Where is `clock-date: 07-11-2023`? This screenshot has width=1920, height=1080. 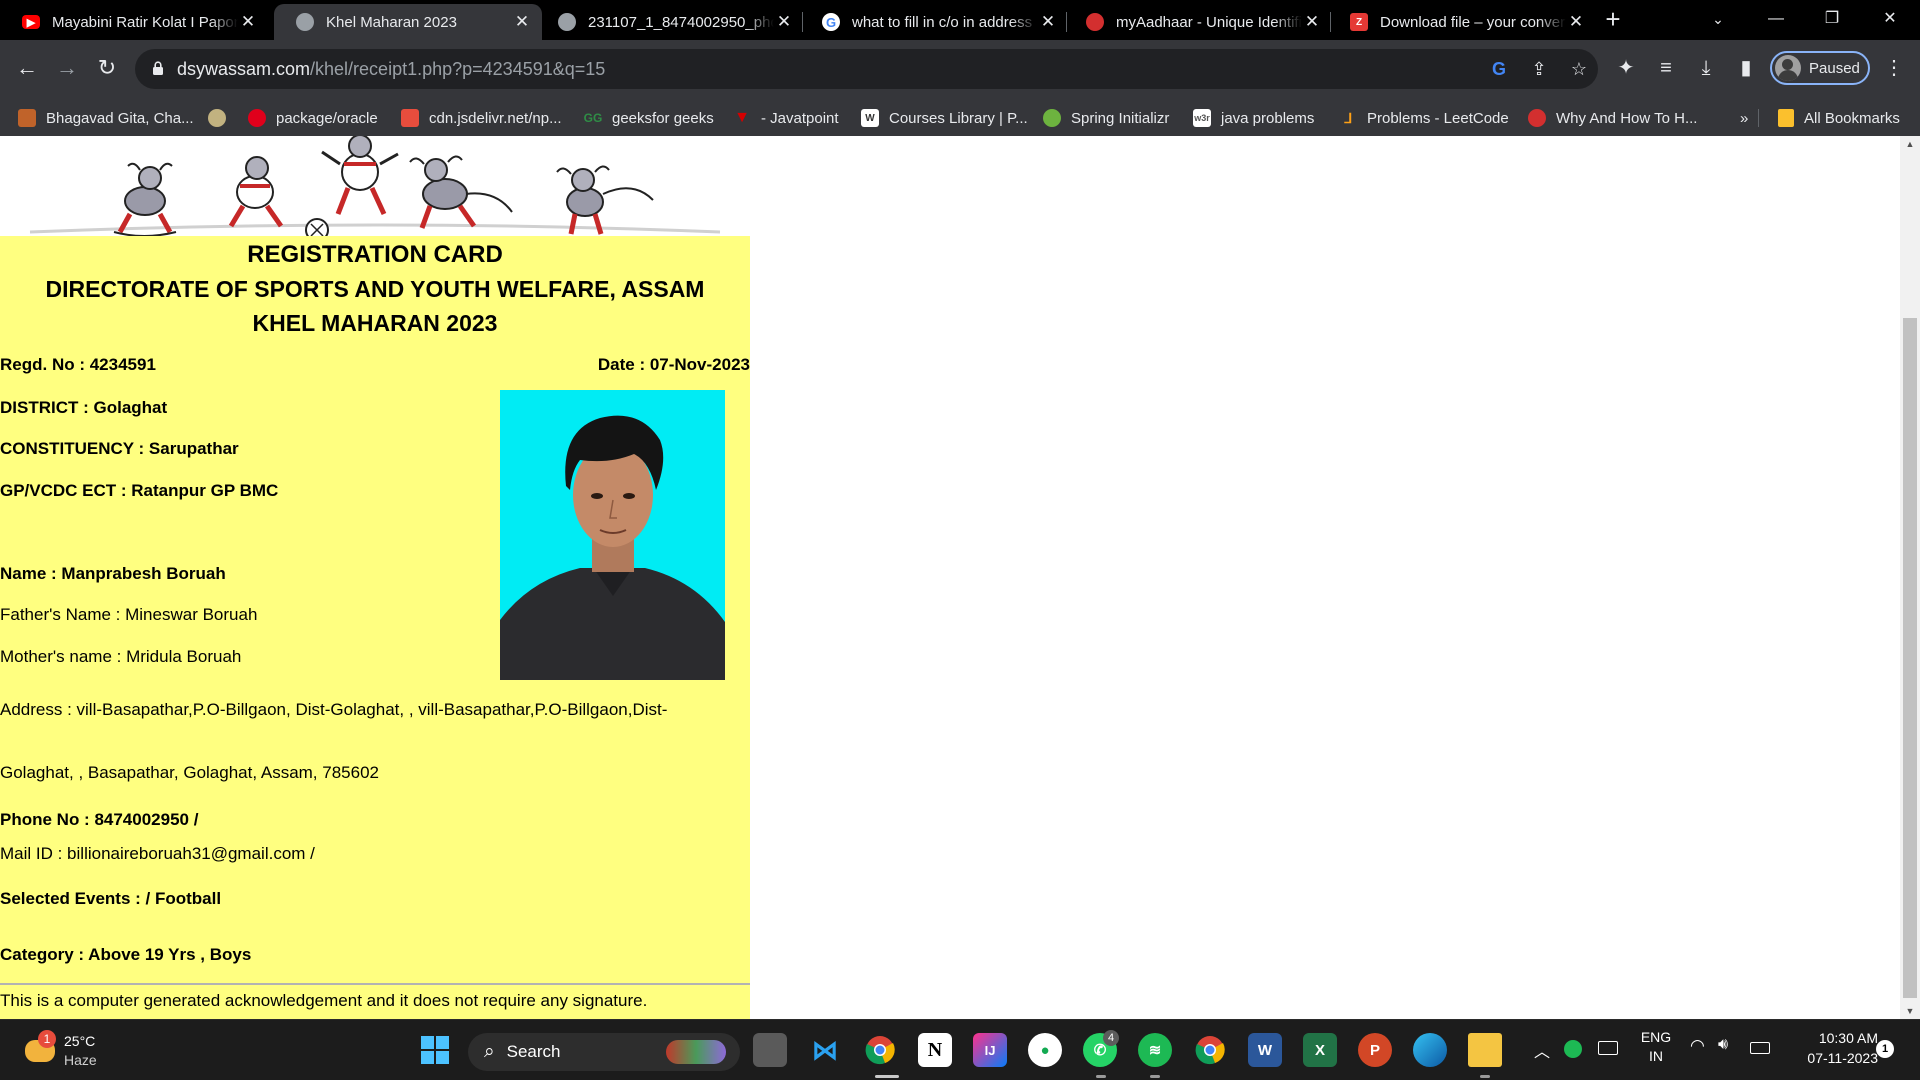
clock-date: 07-11-2023 is located at coordinates (1842, 1058).